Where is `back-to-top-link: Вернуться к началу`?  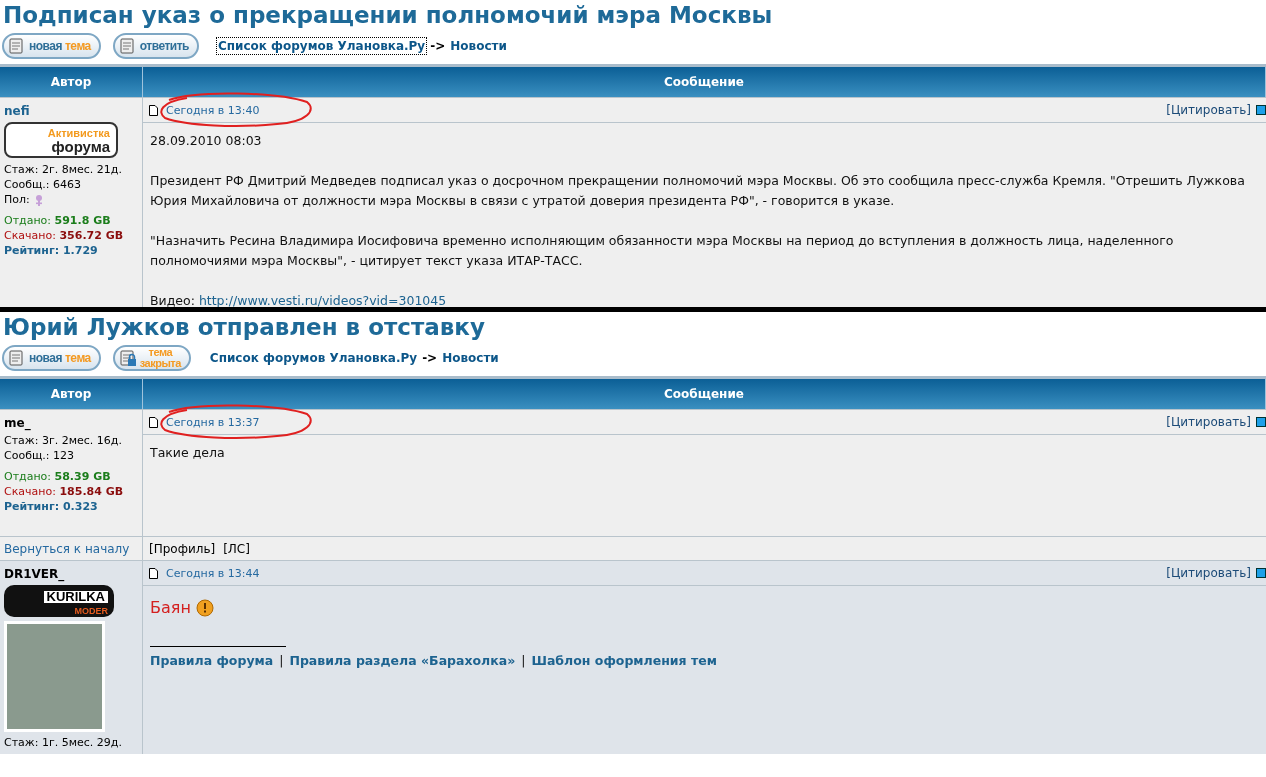
back-to-top-link: Вернуться к началу is located at coordinates (67, 548).